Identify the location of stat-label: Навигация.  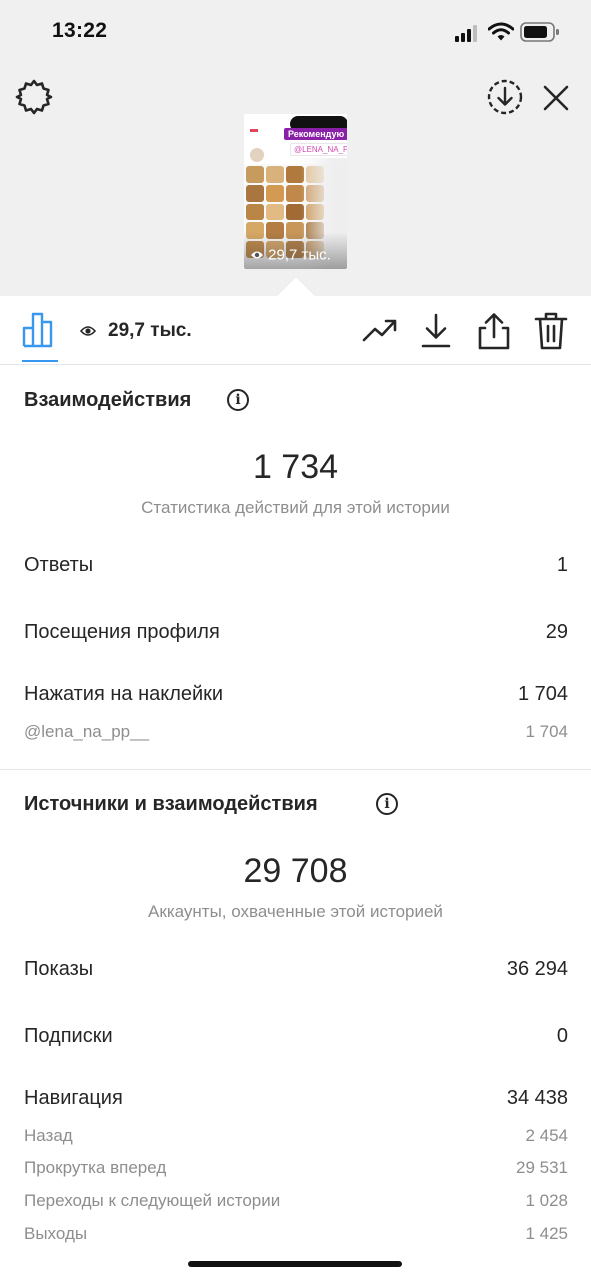
(73, 1098).